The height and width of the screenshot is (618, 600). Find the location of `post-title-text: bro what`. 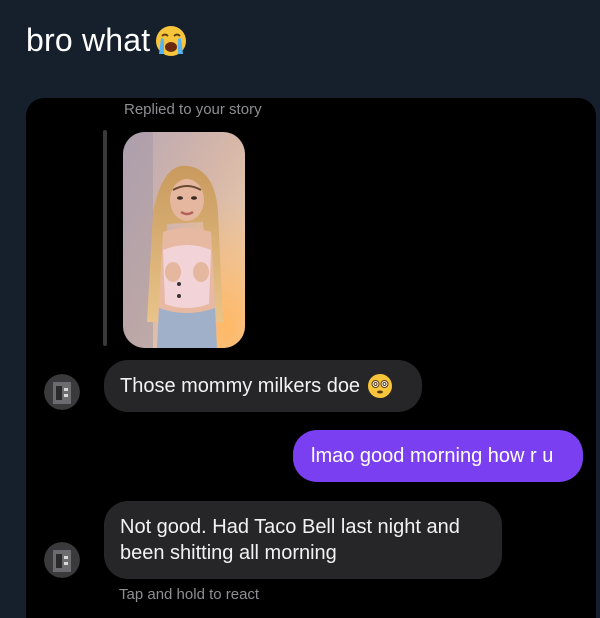

post-title-text: bro what is located at coordinates (88, 40).